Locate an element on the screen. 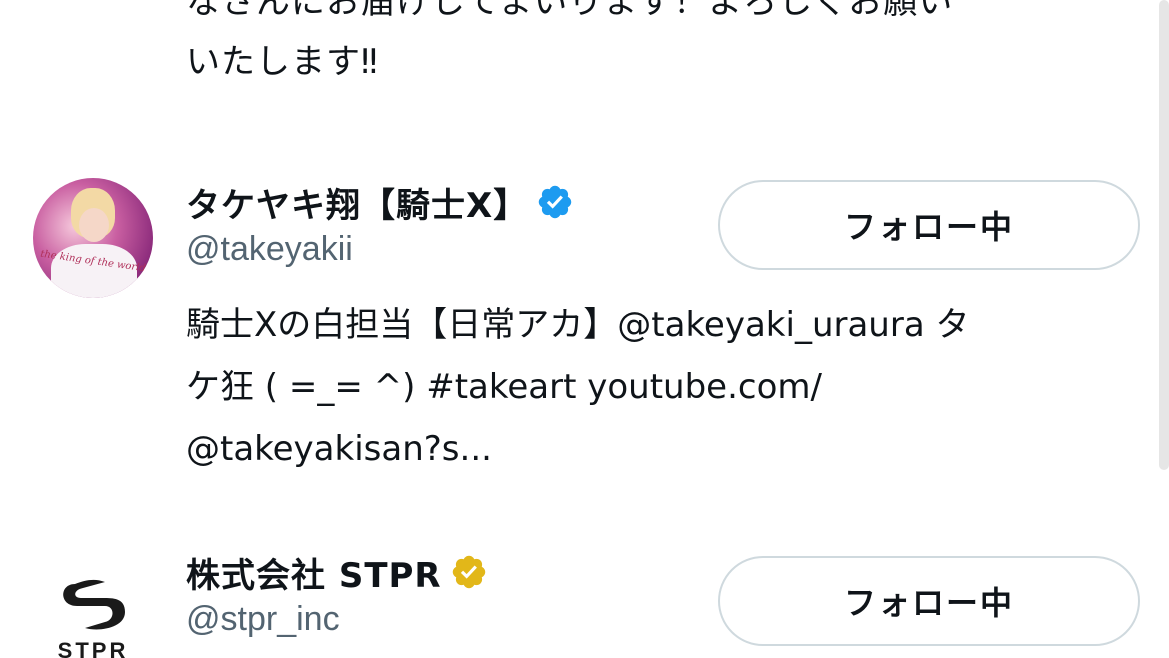 The width and height of the screenshot is (1169, 658). name-row: 株式会社 STPR is located at coordinates (337, 572).